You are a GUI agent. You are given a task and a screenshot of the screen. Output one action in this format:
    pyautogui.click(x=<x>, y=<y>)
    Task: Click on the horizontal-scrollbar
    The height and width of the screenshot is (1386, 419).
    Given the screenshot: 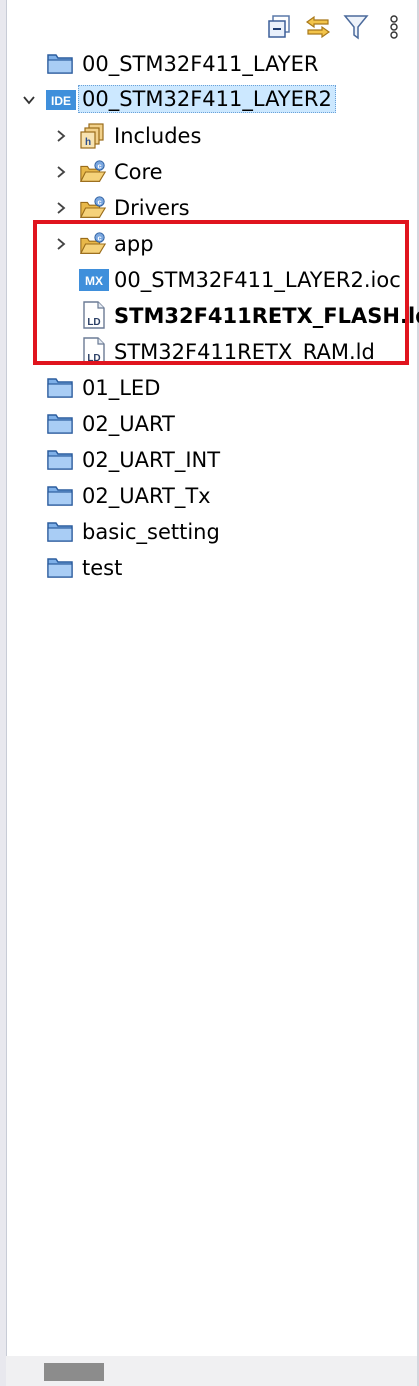 What is the action you would take?
    pyautogui.click(x=211, y=1371)
    